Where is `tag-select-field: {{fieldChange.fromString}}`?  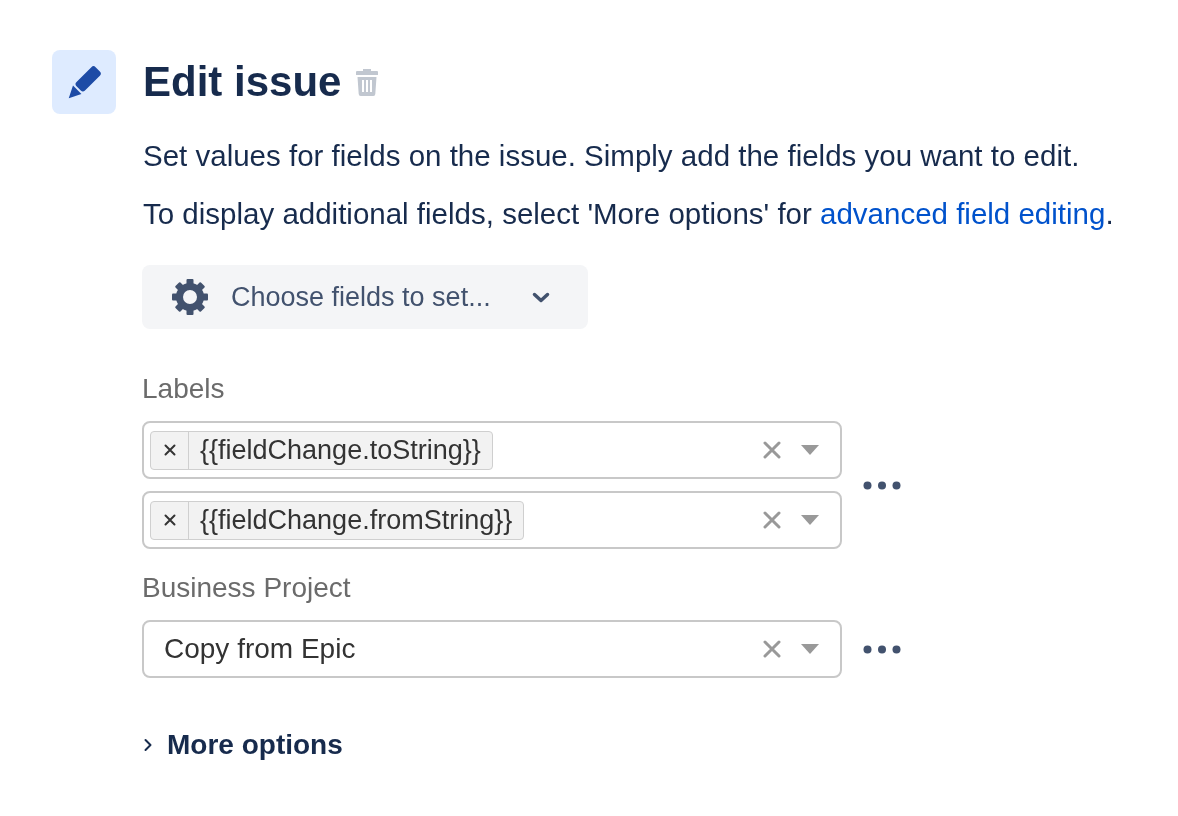 tag-select-field: {{fieldChange.fromString}} is located at coordinates (492, 520).